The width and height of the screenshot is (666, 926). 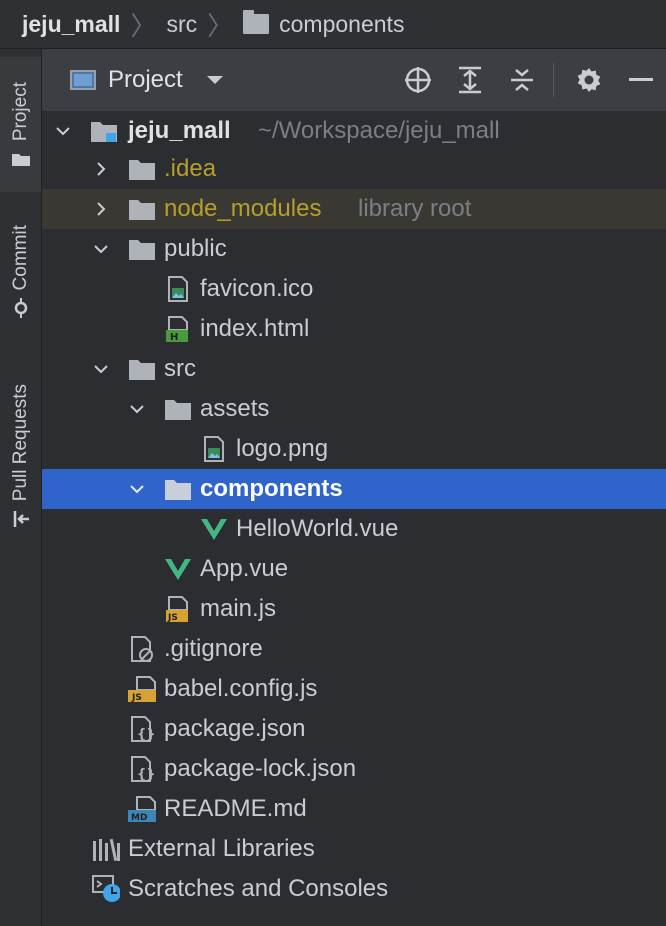 What do you see at coordinates (354, 569) in the screenshot?
I see `tree-row-app-vue: App.vue` at bounding box center [354, 569].